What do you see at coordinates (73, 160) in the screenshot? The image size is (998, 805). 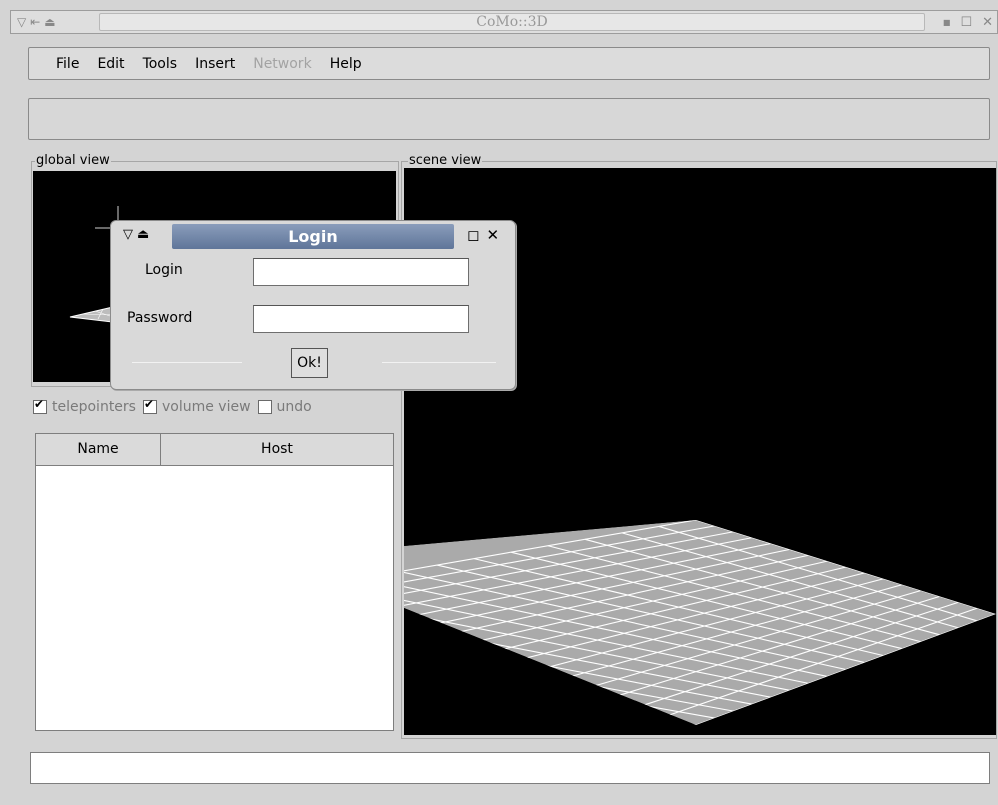 I see `global-view-label: global view` at bounding box center [73, 160].